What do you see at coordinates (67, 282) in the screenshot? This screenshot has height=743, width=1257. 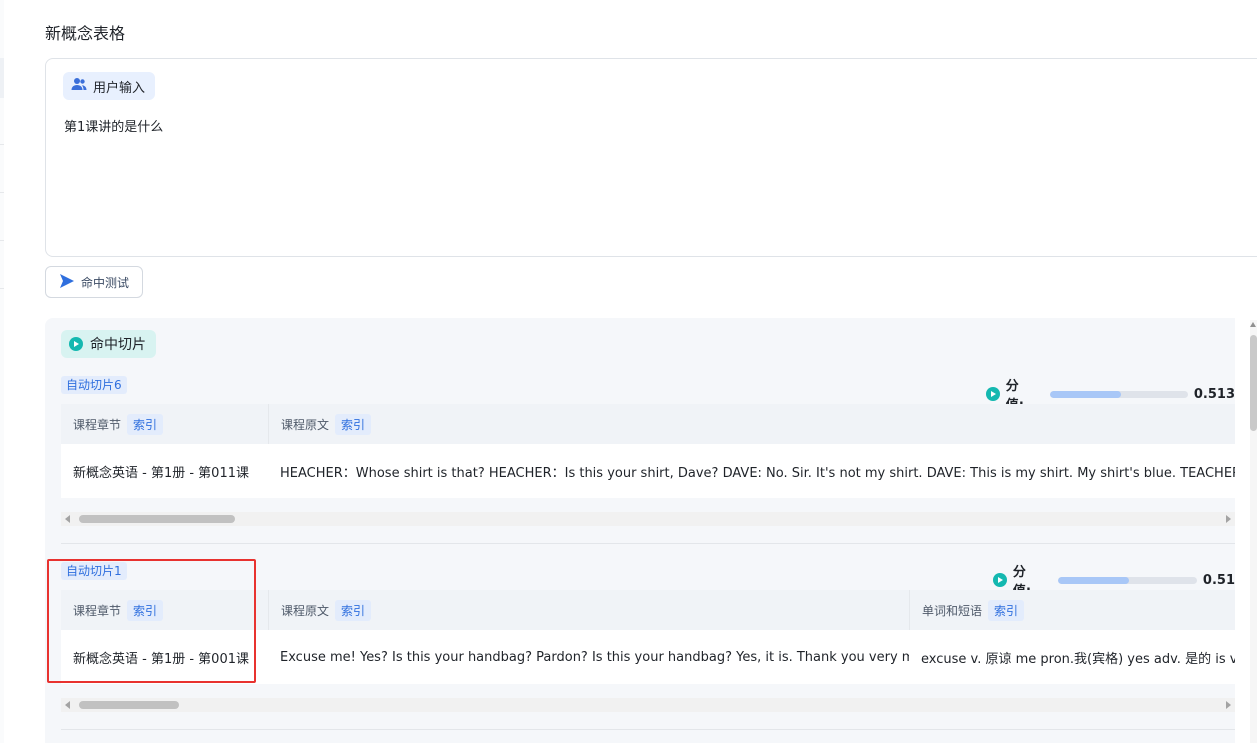 I see `send-icon` at bounding box center [67, 282].